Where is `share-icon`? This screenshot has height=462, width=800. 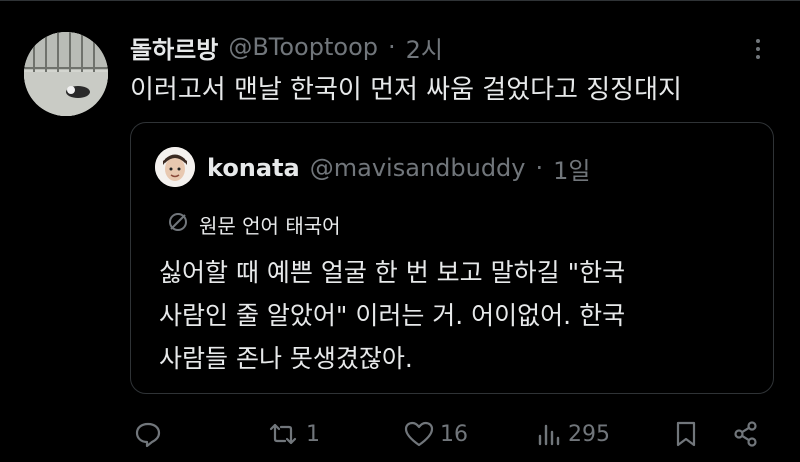 share-icon is located at coordinates (746, 434).